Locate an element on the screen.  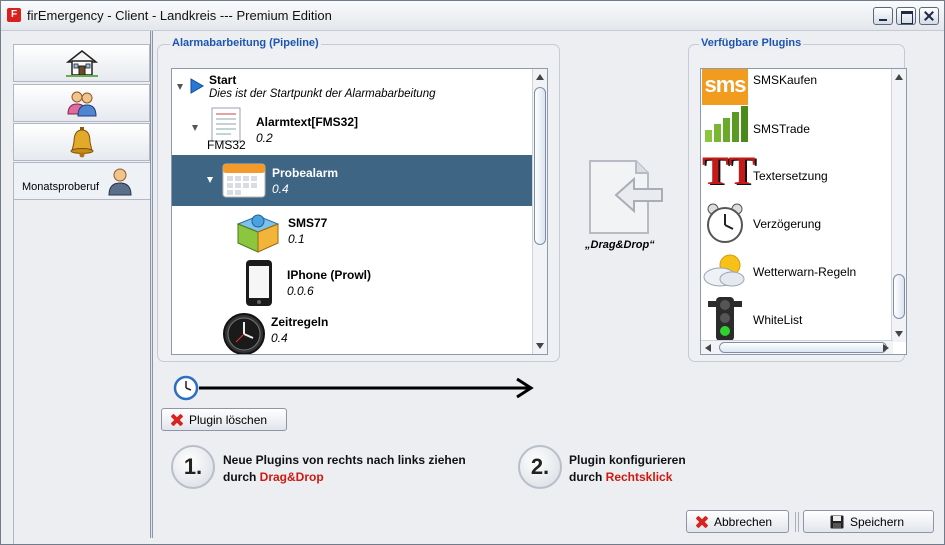
floppy-disk-icon is located at coordinates (837, 521).